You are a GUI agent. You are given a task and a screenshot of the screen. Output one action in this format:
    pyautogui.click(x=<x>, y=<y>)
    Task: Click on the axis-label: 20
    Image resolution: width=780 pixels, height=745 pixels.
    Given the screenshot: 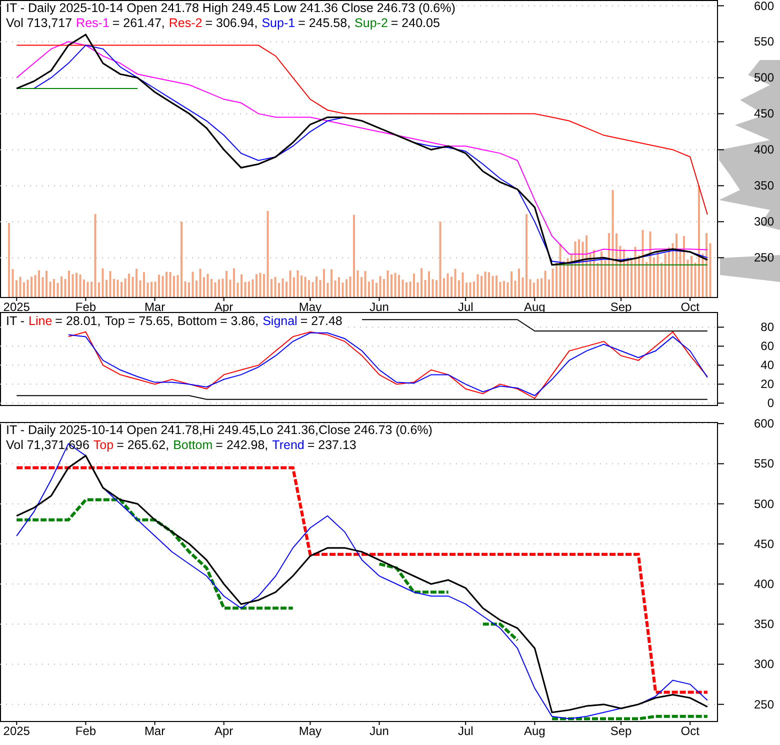 What is the action you would take?
    pyautogui.click(x=767, y=384)
    